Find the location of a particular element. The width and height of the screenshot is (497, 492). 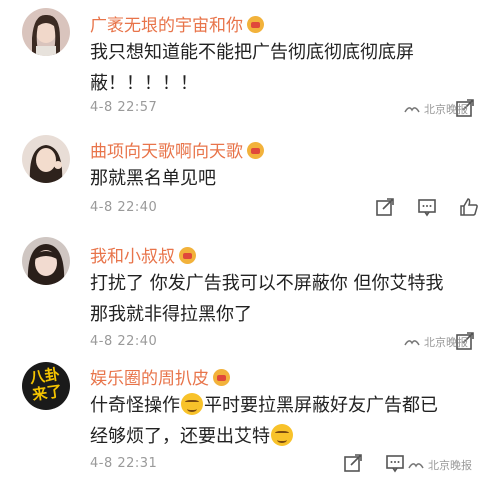

username: 广袤无垠的宇宙和你 is located at coordinates (177, 23).